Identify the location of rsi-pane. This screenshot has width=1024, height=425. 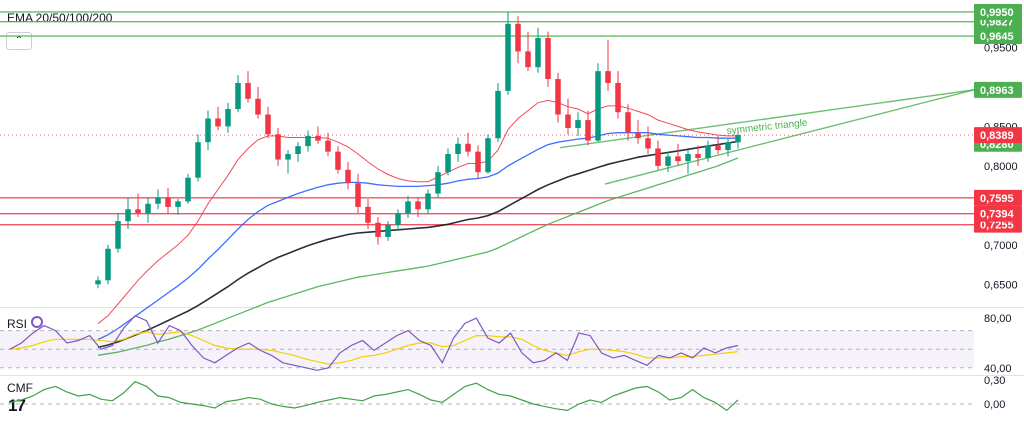
(512, 345).